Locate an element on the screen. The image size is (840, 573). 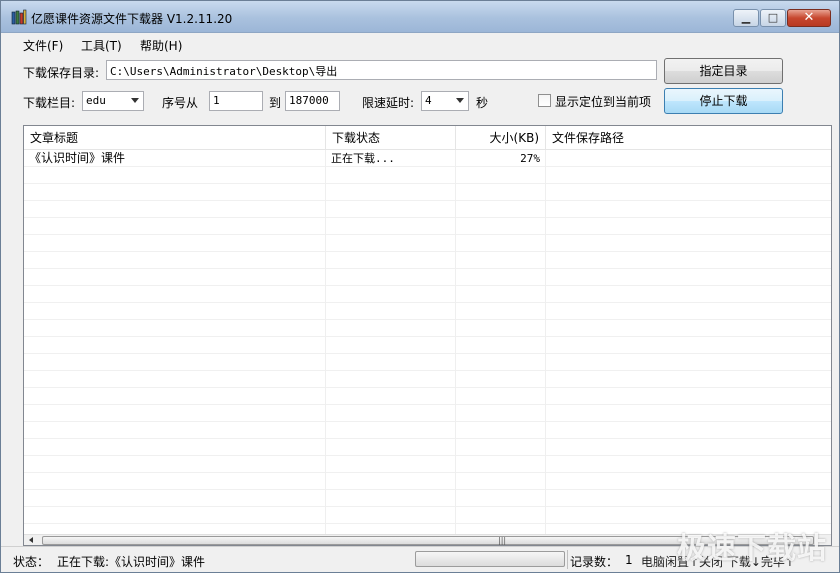
column-header-title: 文章标题 is located at coordinates (175, 138).